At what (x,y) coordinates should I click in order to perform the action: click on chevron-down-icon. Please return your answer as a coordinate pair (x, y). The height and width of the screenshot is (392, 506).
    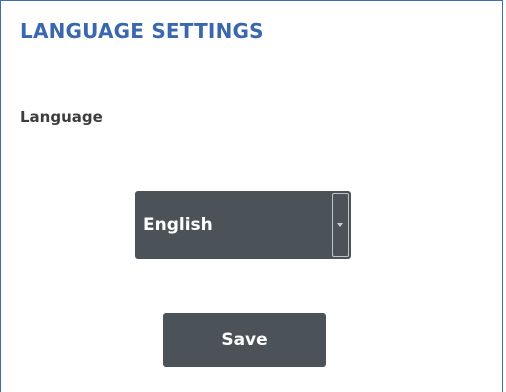
    Looking at the image, I should click on (340, 225).